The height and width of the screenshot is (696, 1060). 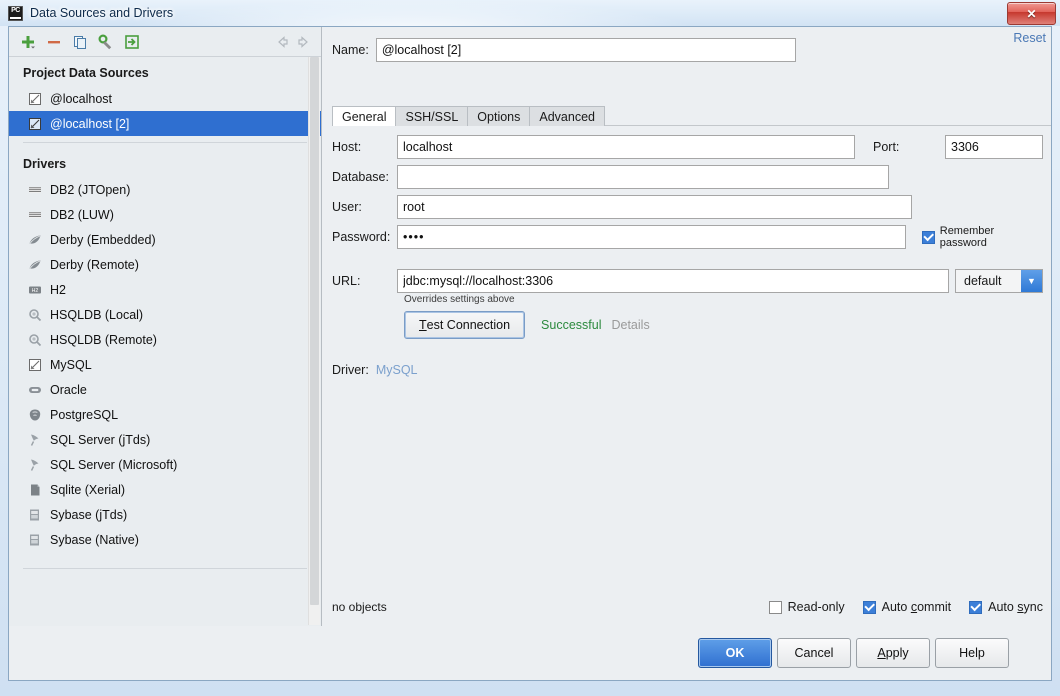 What do you see at coordinates (869, 607) in the screenshot?
I see `auto-commit-checkbox` at bounding box center [869, 607].